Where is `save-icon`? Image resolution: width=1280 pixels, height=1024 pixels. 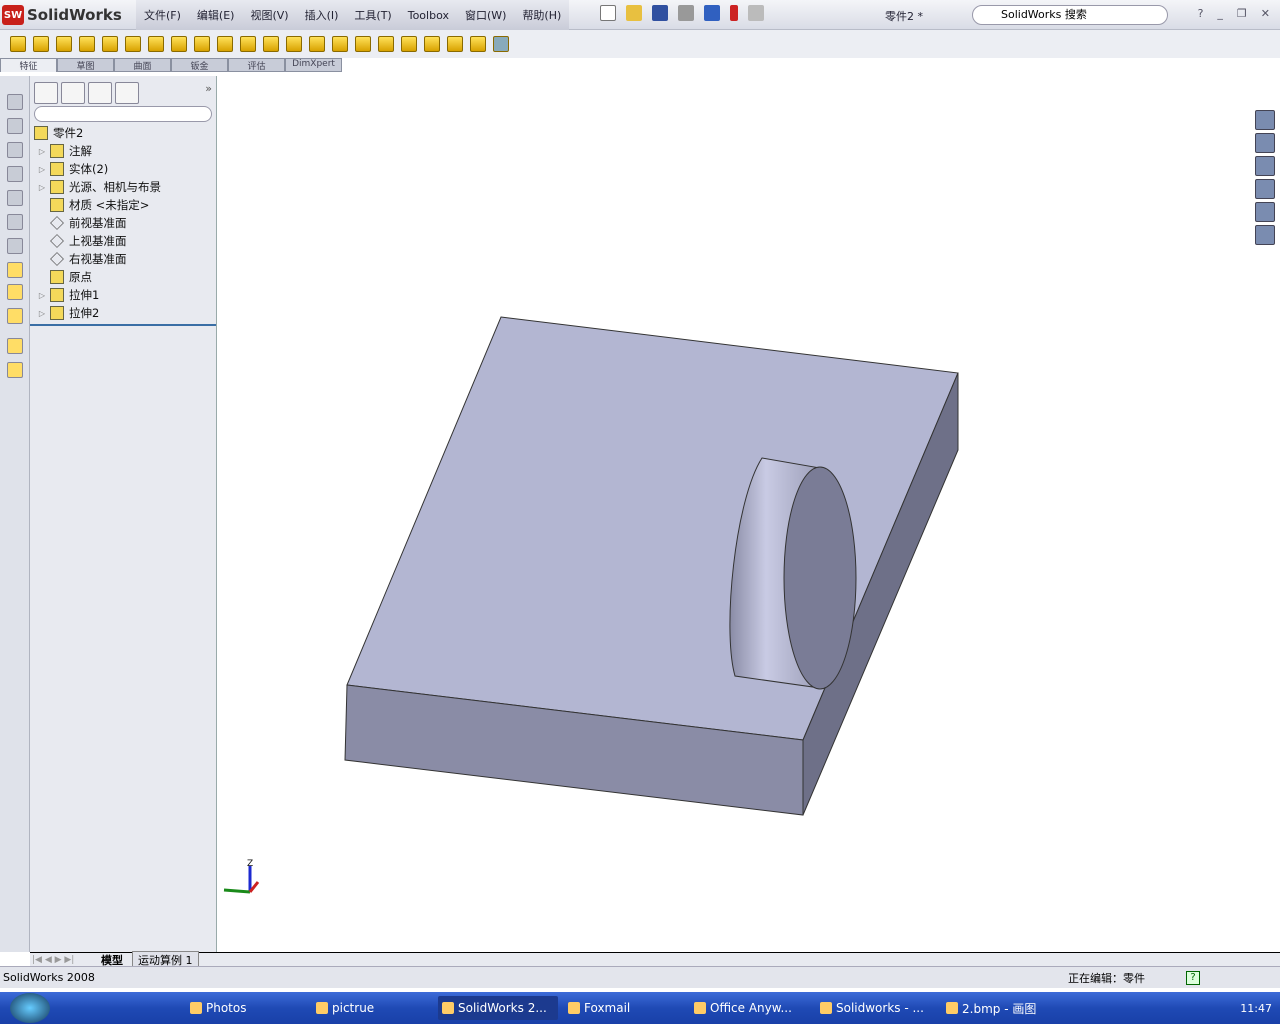
save-icon is located at coordinates (660, 13).